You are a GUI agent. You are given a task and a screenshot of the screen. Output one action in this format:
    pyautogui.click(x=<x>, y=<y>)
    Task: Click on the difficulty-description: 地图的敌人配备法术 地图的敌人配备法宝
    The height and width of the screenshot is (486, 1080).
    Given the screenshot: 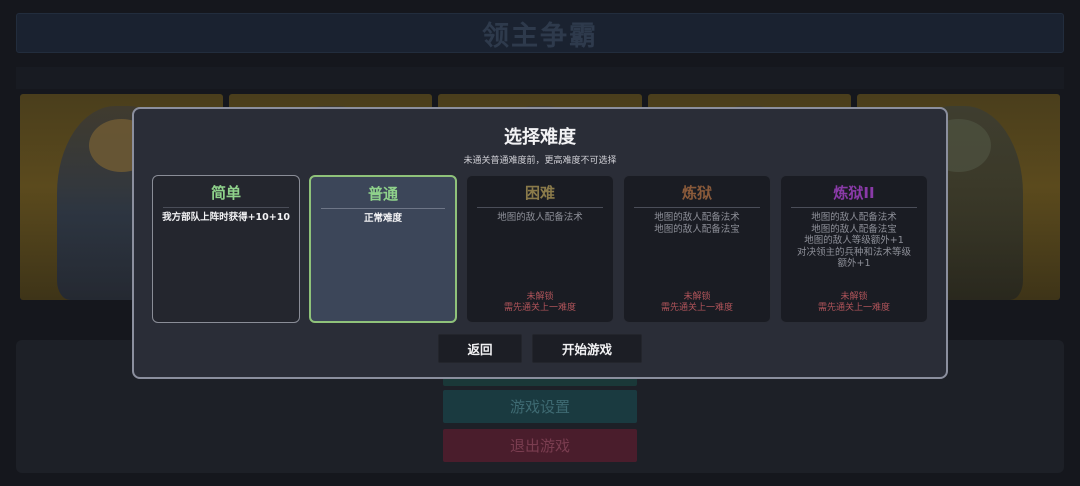 What is the action you would take?
    pyautogui.click(x=697, y=223)
    